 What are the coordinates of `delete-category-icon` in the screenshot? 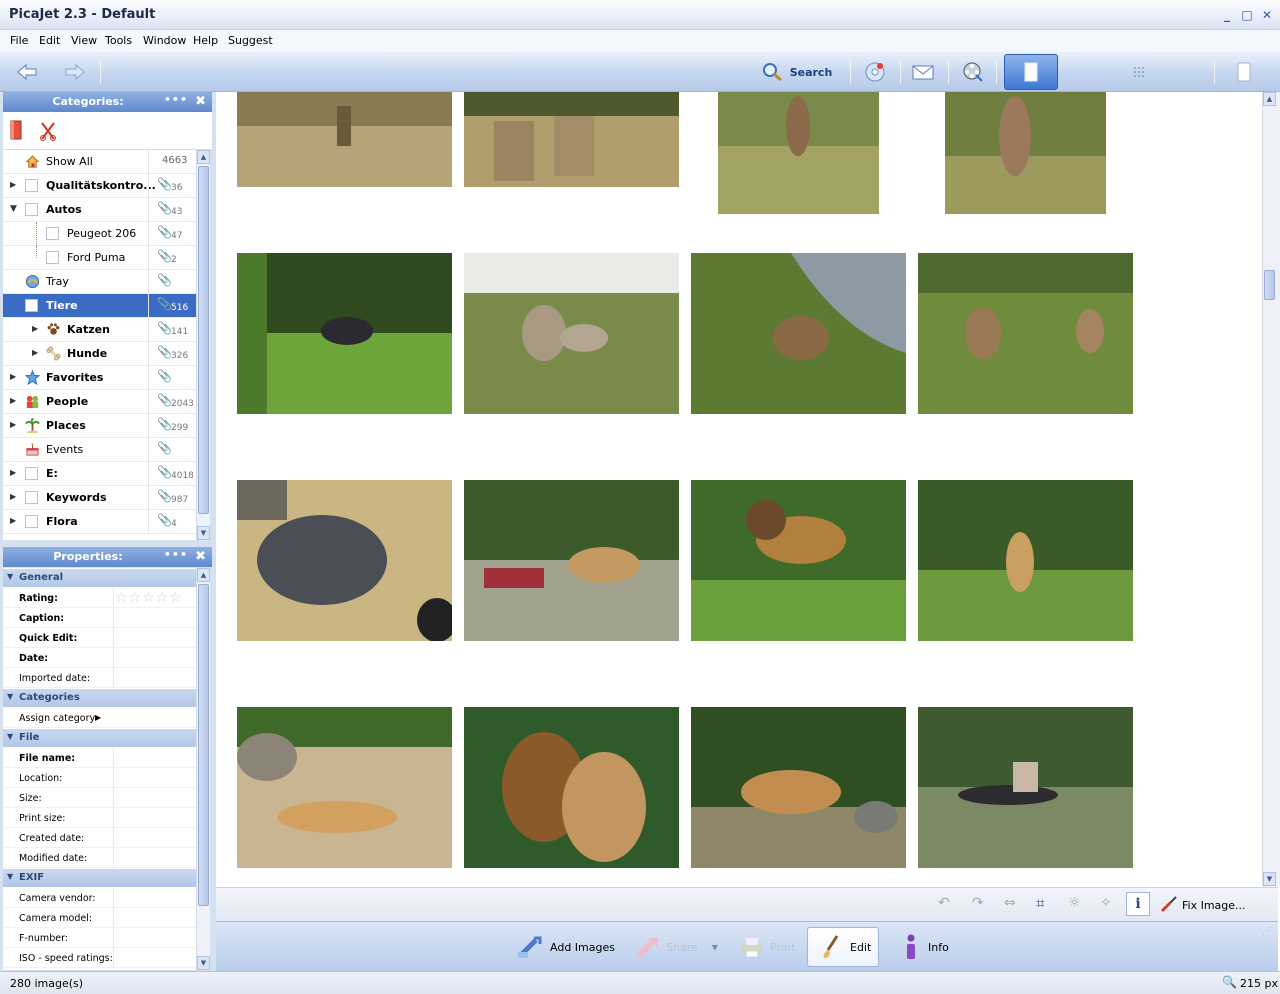 It's located at (48, 131).